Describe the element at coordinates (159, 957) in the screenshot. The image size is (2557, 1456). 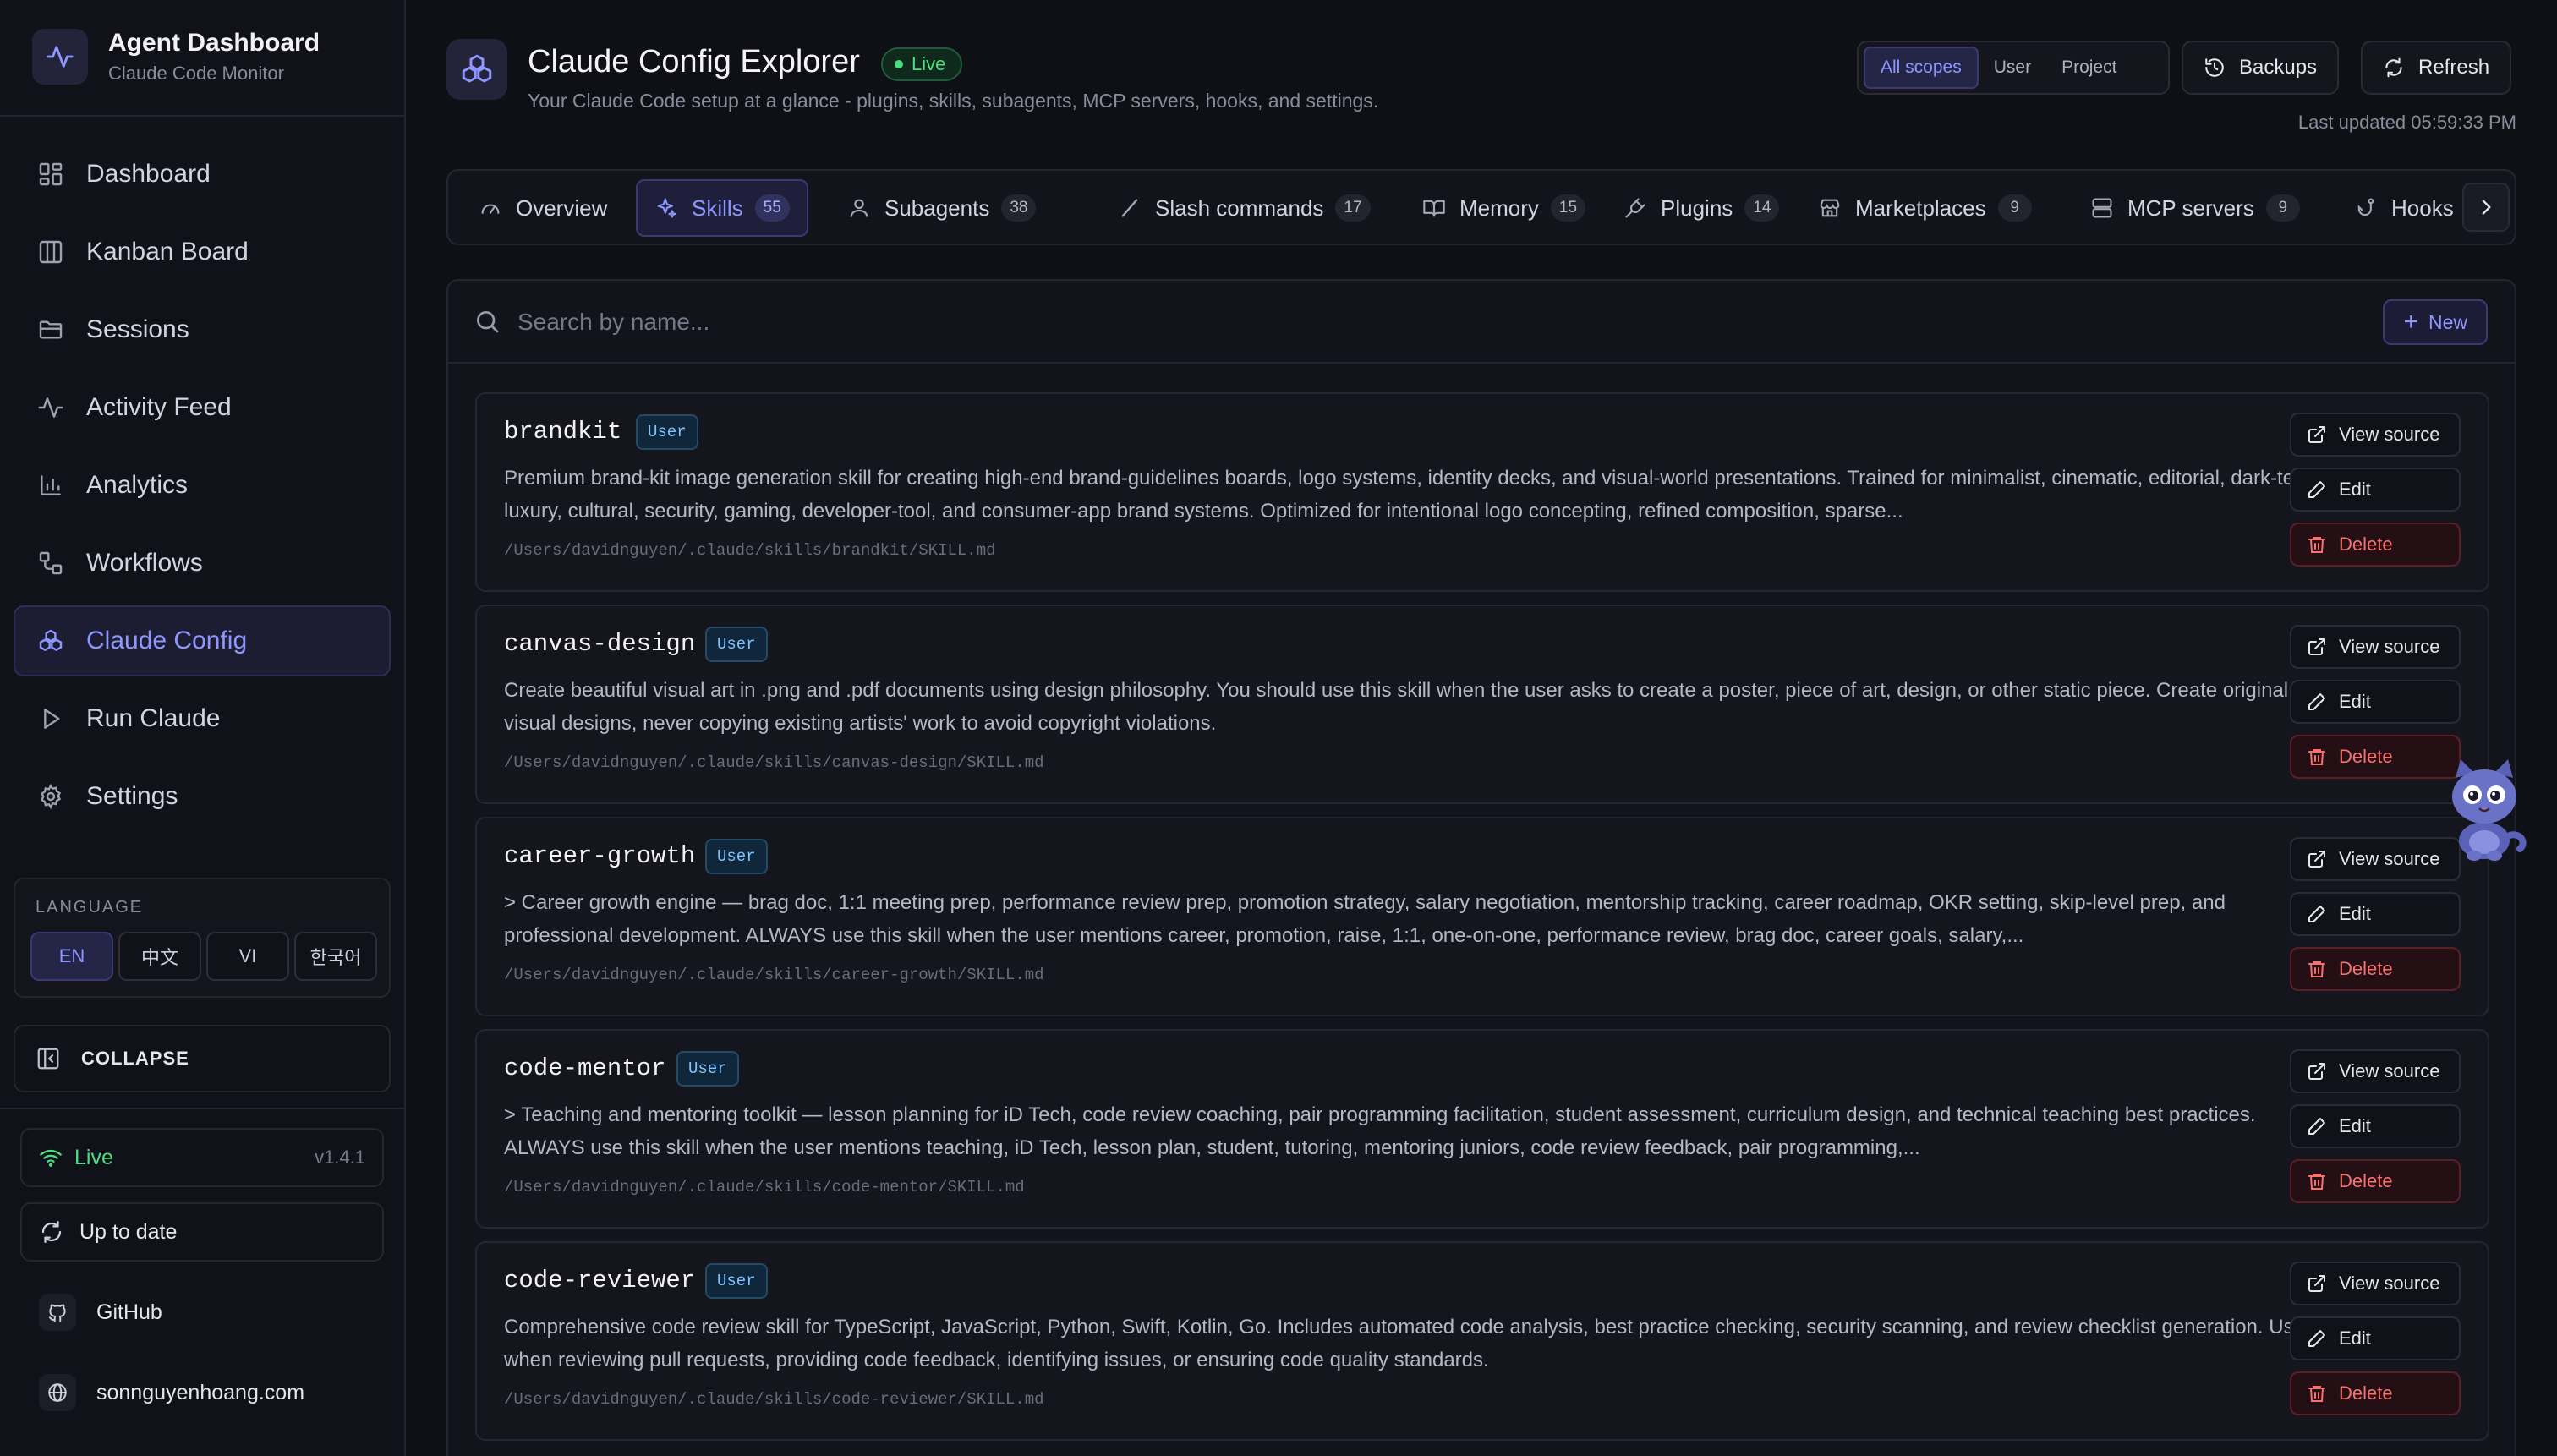
I see `language-zh-button: 中文` at that location.